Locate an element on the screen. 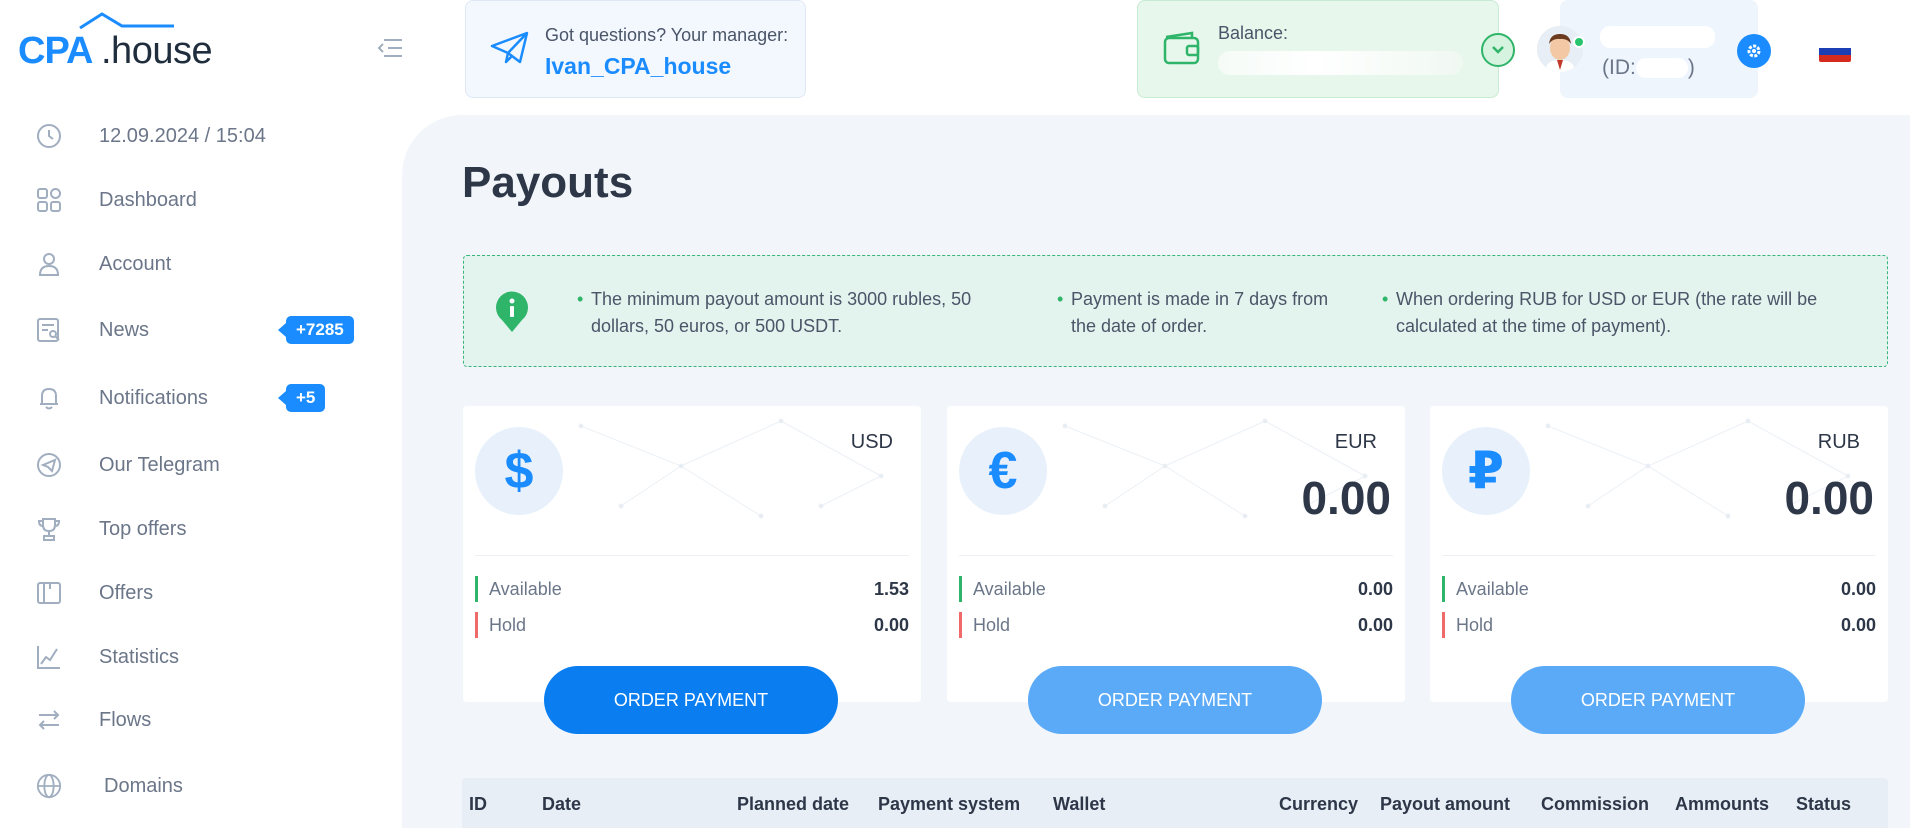  currency-code: USD is located at coordinates (871, 442).